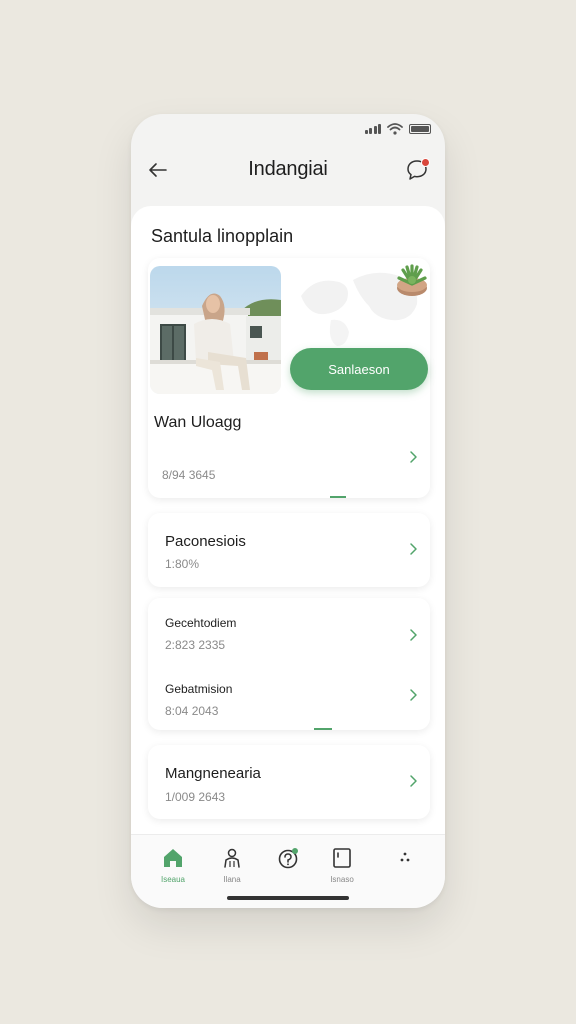 The height and width of the screenshot is (1024, 576). What do you see at coordinates (372, 129) in the screenshot?
I see `signal-icon` at bounding box center [372, 129].